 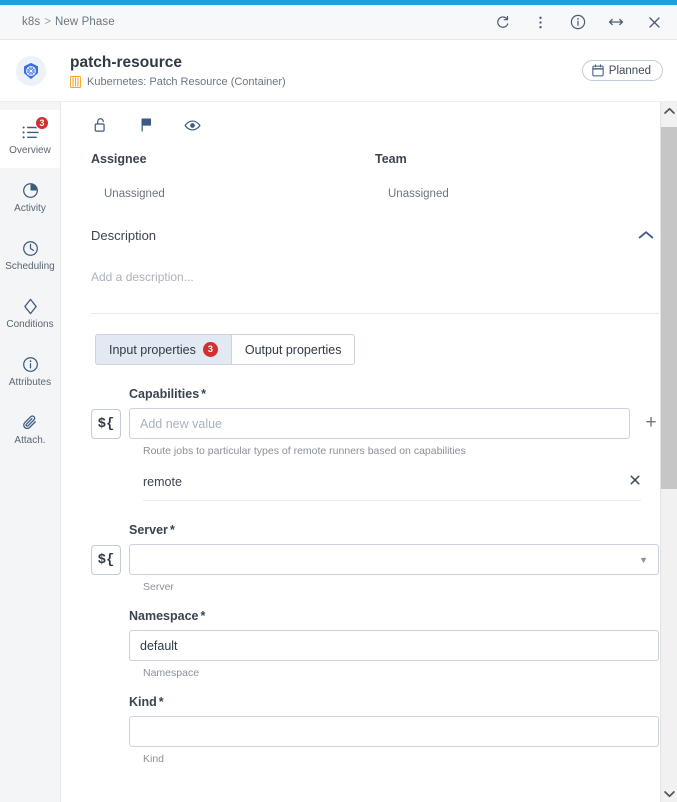 What do you see at coordinates (143, 702) in the screenshot?
I see `field-label-text: Kind` at bounding box center [143, 702].